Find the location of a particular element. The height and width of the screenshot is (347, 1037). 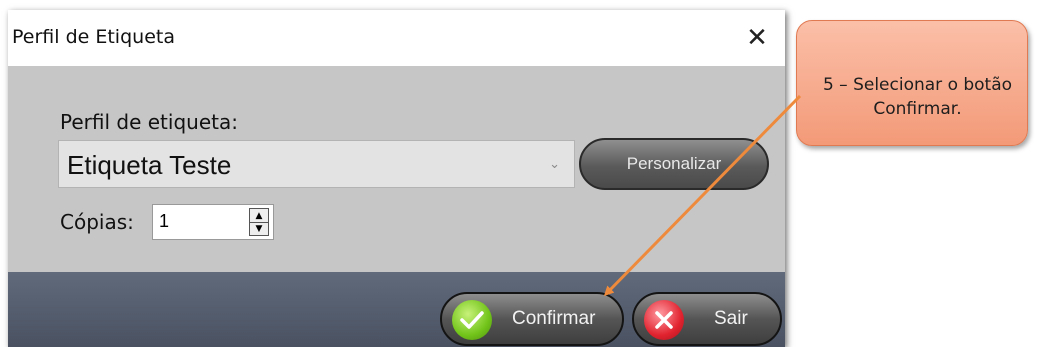

close-icon: ✕ is located at coordinates (757, 38).